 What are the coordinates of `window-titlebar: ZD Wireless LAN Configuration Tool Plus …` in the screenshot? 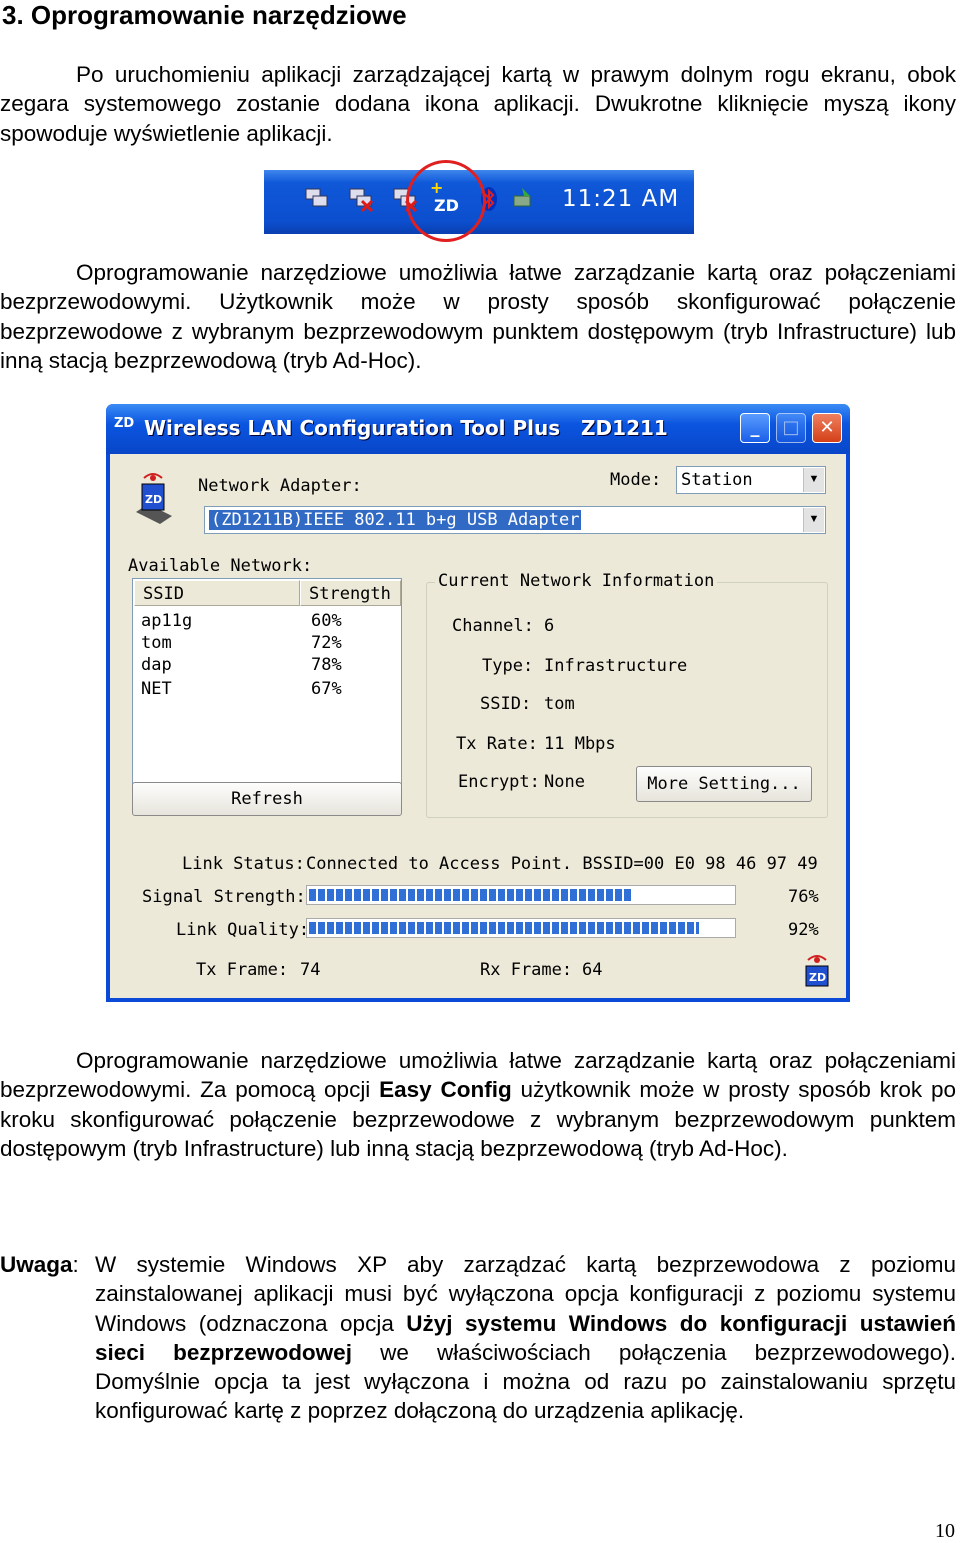 It's located at (478, 429).